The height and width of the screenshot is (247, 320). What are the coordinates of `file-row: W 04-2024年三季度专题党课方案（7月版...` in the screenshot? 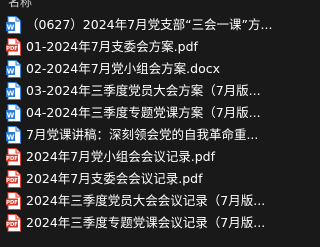 It's located at (138, 113).